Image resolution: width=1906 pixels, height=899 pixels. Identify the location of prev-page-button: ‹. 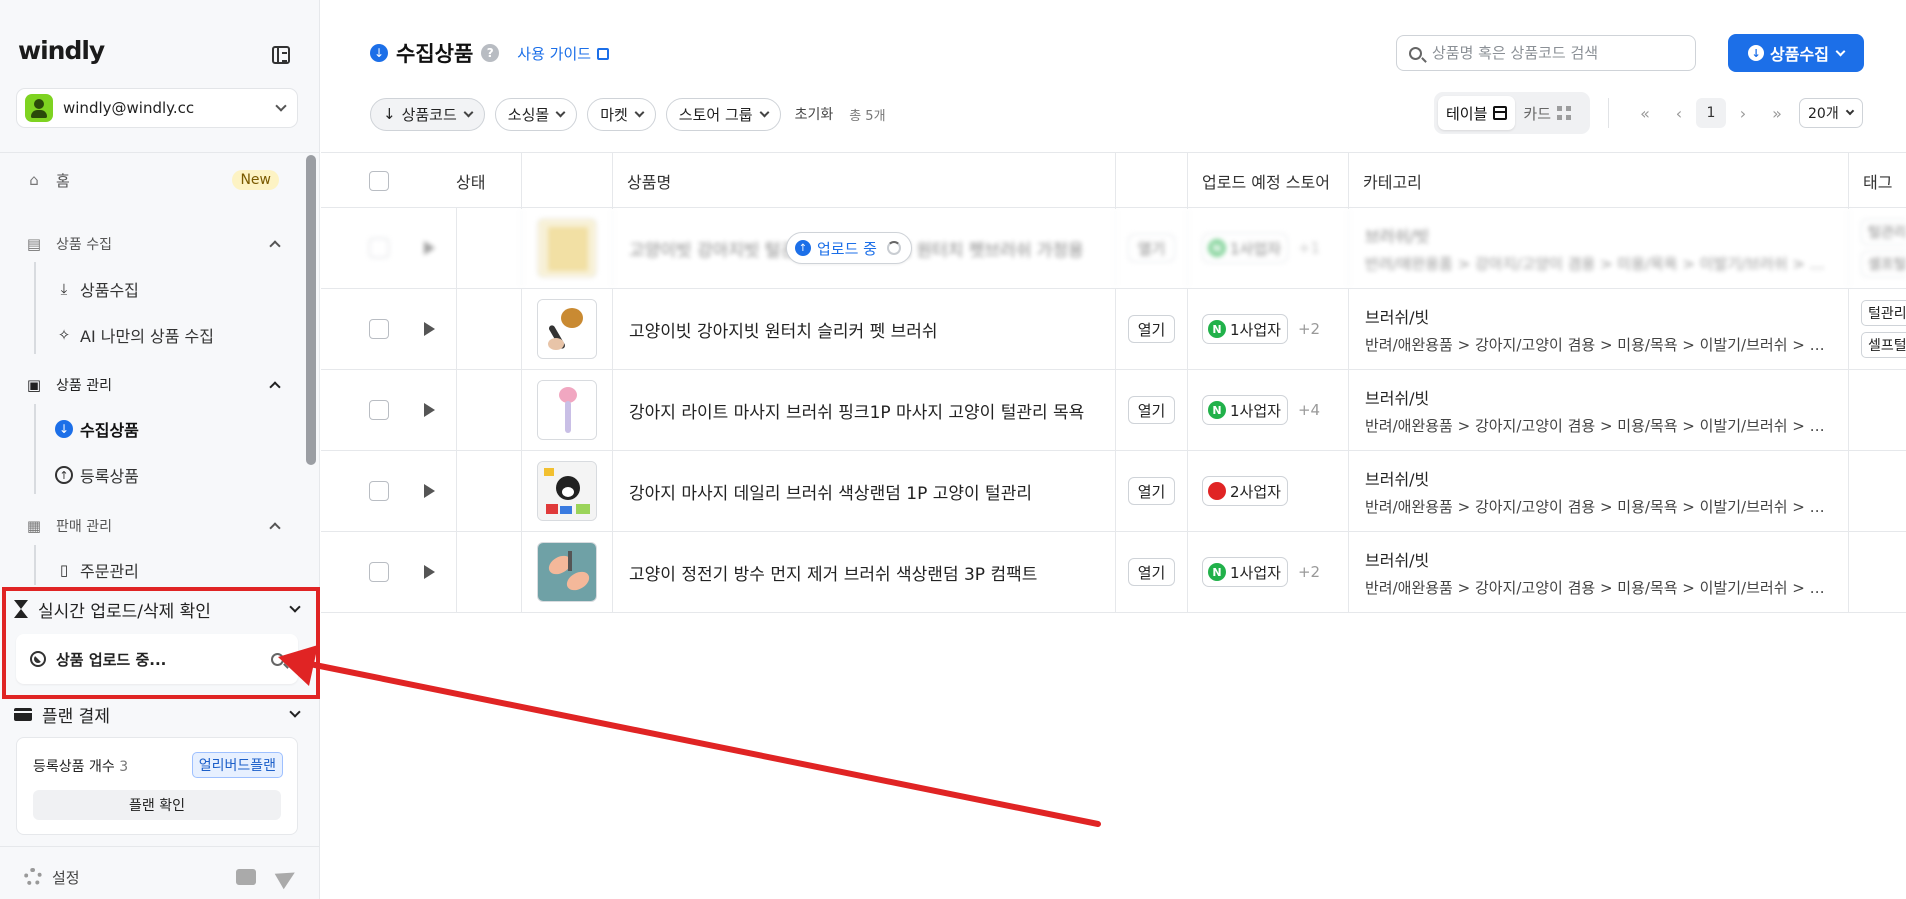
(1679, 113).